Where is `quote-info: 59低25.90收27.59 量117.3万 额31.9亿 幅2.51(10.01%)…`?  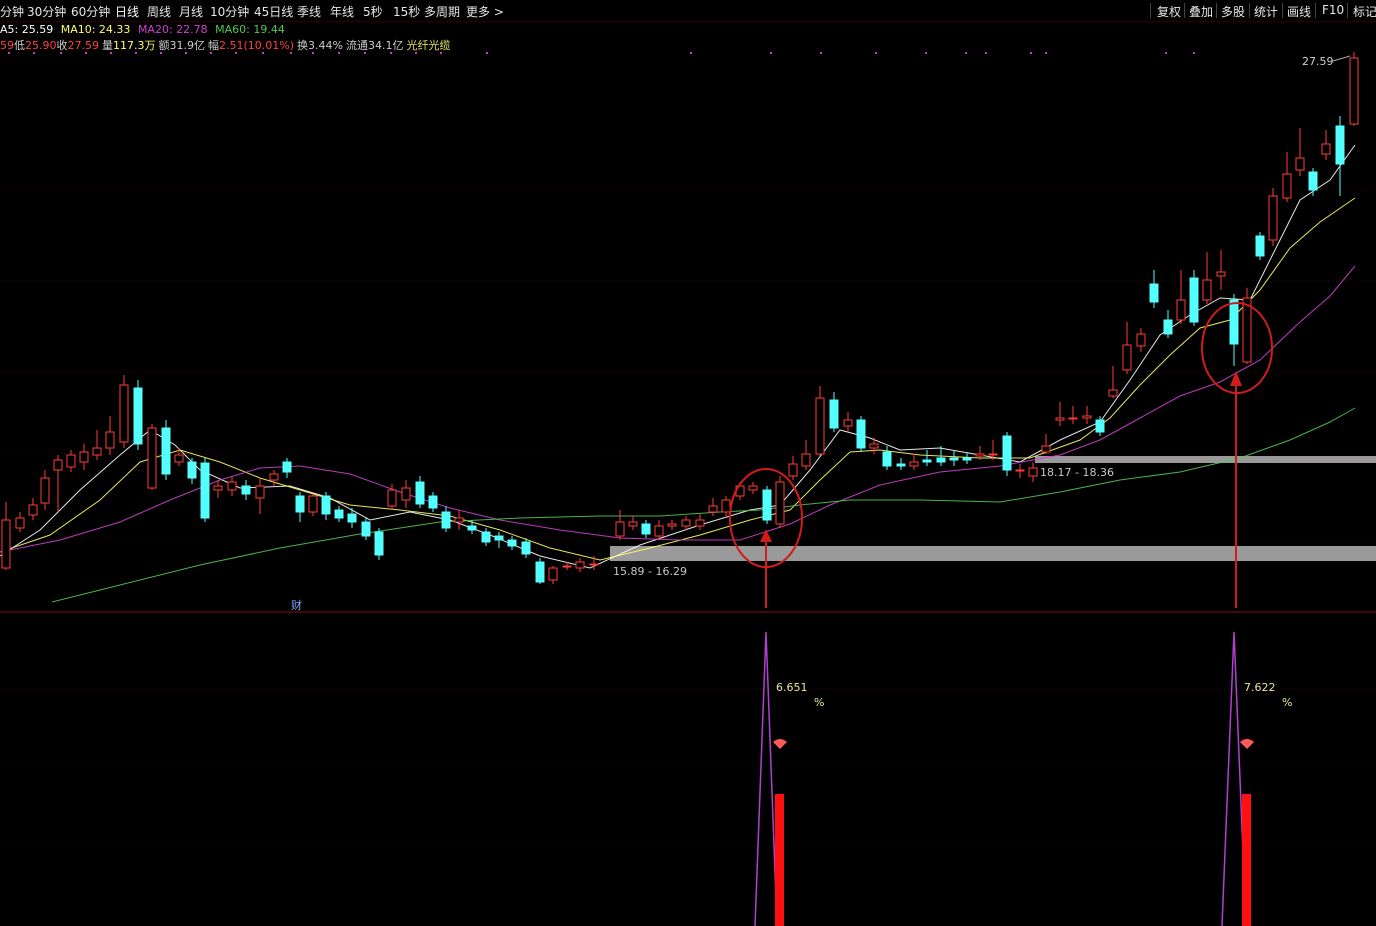
quote-info: 59低25.90收27.59 量117.3万 额31.9亿 幅2.51(10.01%)… is located at coordinates (225, 44).